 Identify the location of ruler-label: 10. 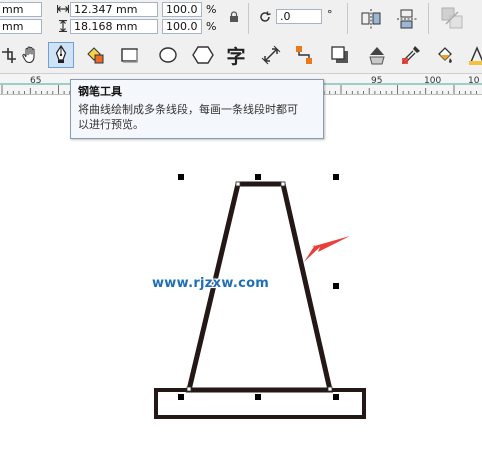
(474, 81).